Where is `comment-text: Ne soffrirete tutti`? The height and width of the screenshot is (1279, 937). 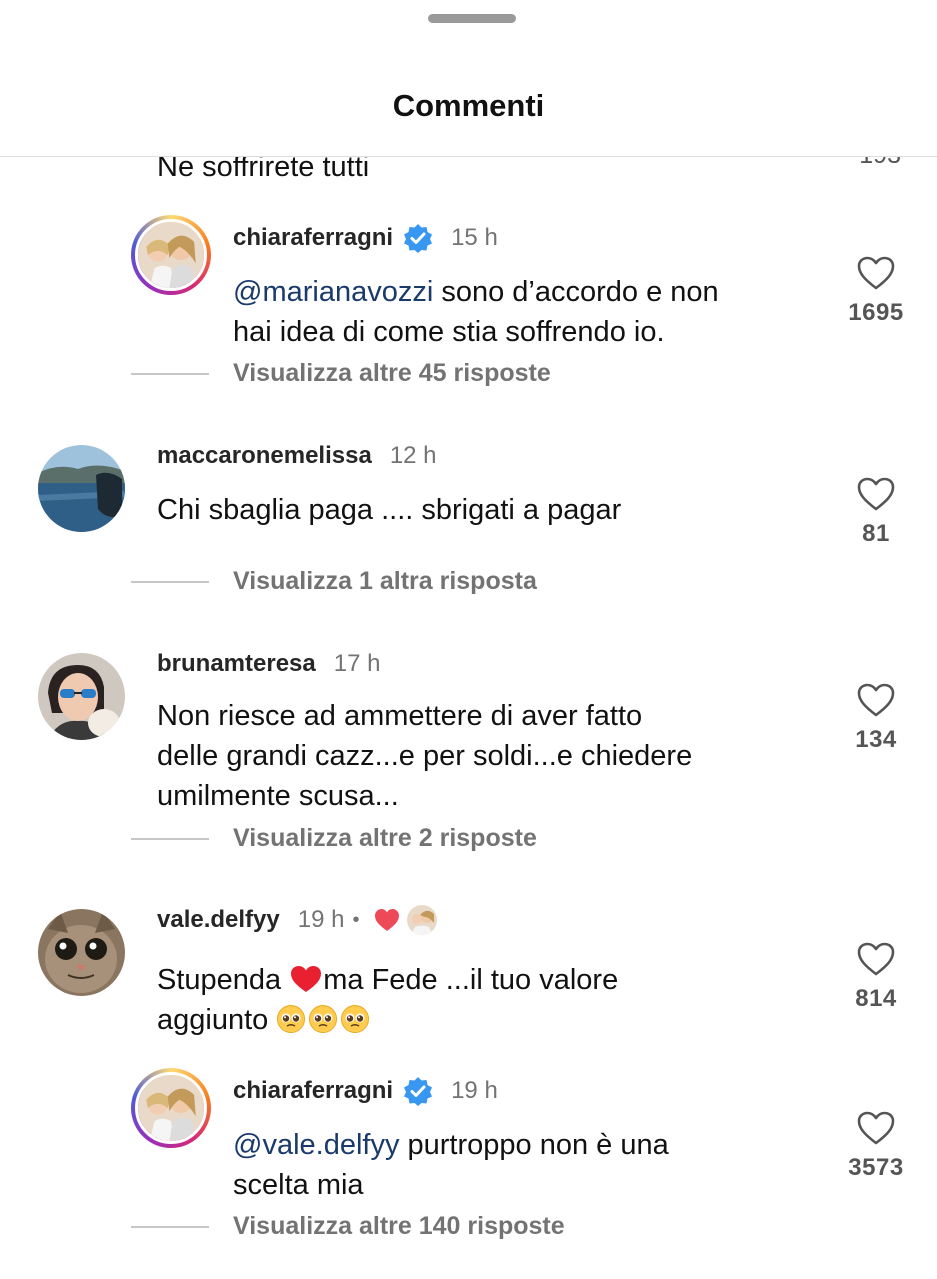 comment-text: Ne soffrirete tutti is located at coordinates (263, 170).